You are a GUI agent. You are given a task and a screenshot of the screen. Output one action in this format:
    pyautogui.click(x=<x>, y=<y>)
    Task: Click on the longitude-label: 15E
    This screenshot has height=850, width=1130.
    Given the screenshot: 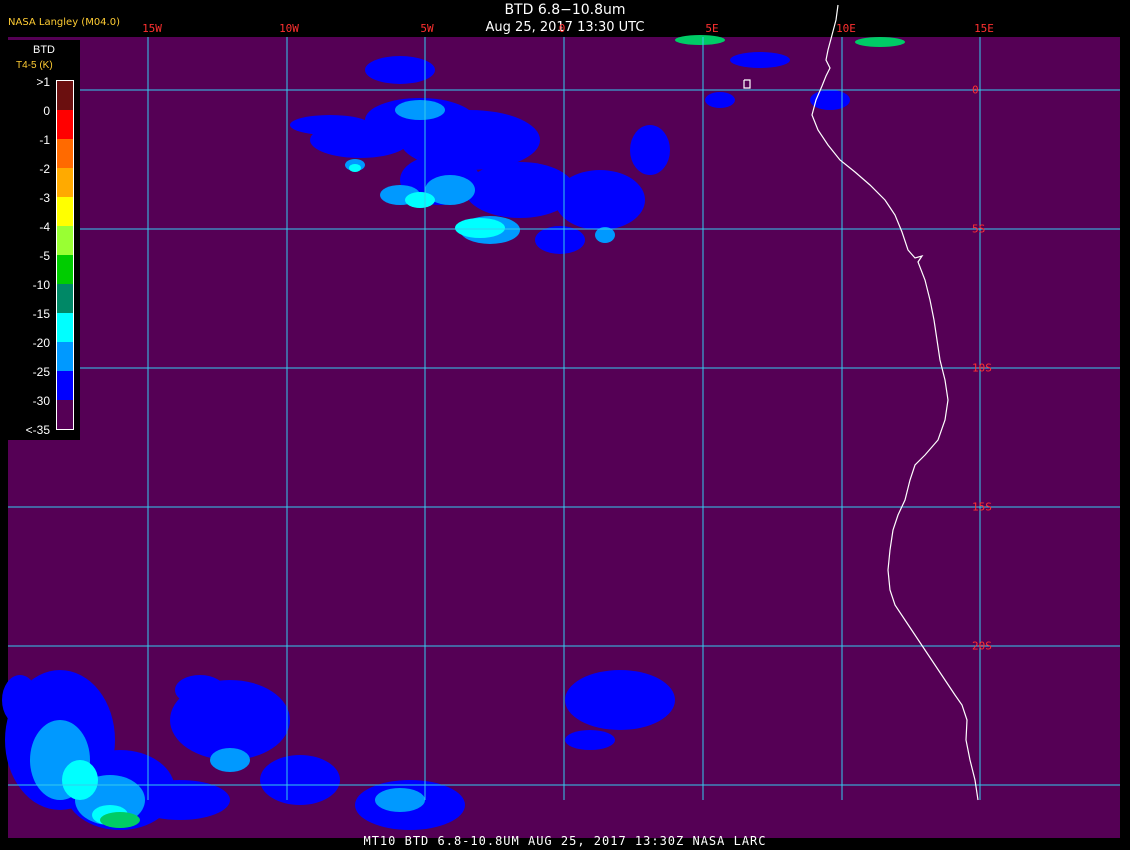 What is the action you would take?
    pyautogui.click(x=984, y=28)
    